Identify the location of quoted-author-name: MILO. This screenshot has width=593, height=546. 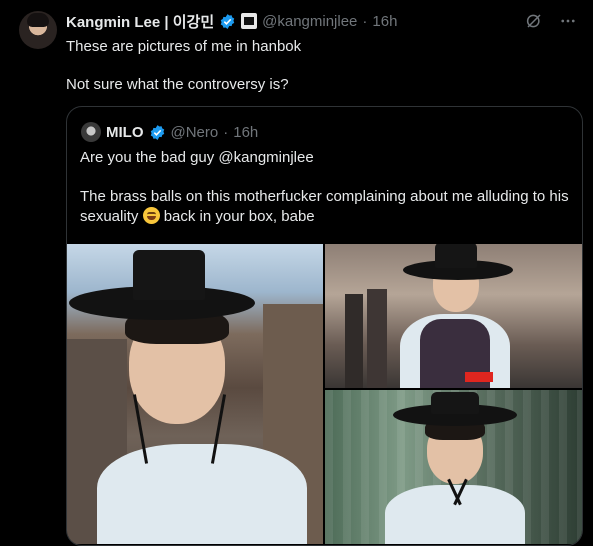
(125, 132).